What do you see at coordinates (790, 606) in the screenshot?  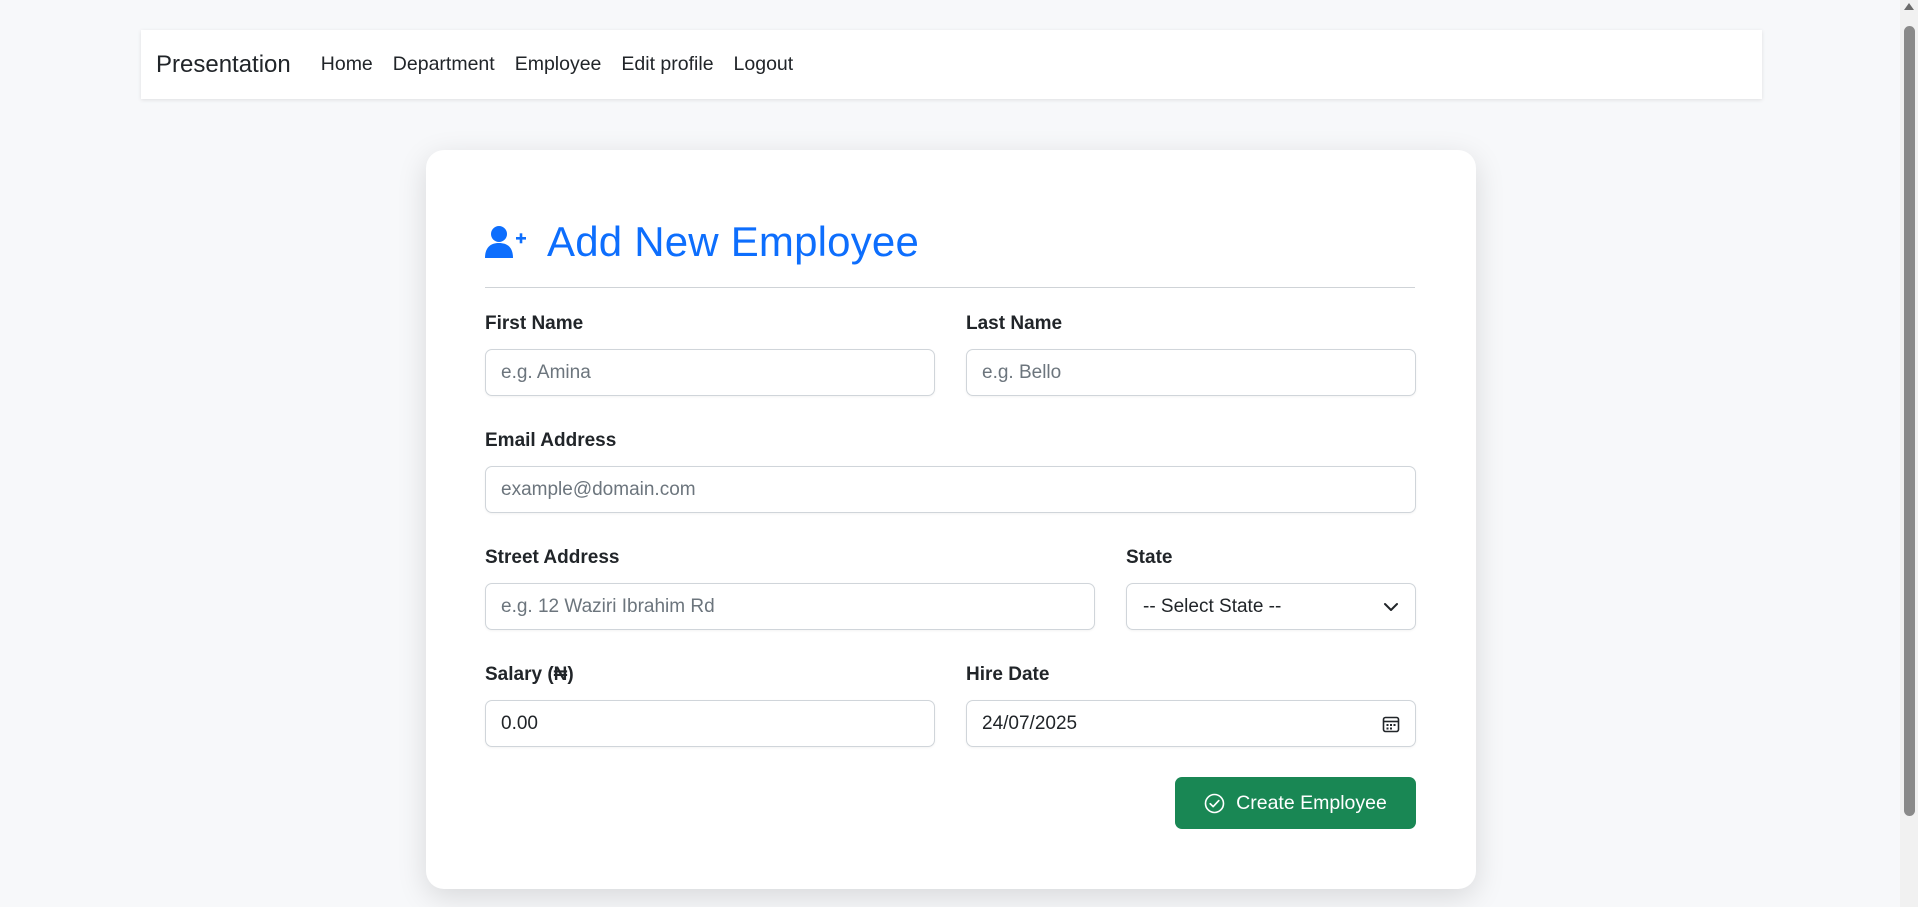 I see `street-address-input` at bounding box center [790, 606].